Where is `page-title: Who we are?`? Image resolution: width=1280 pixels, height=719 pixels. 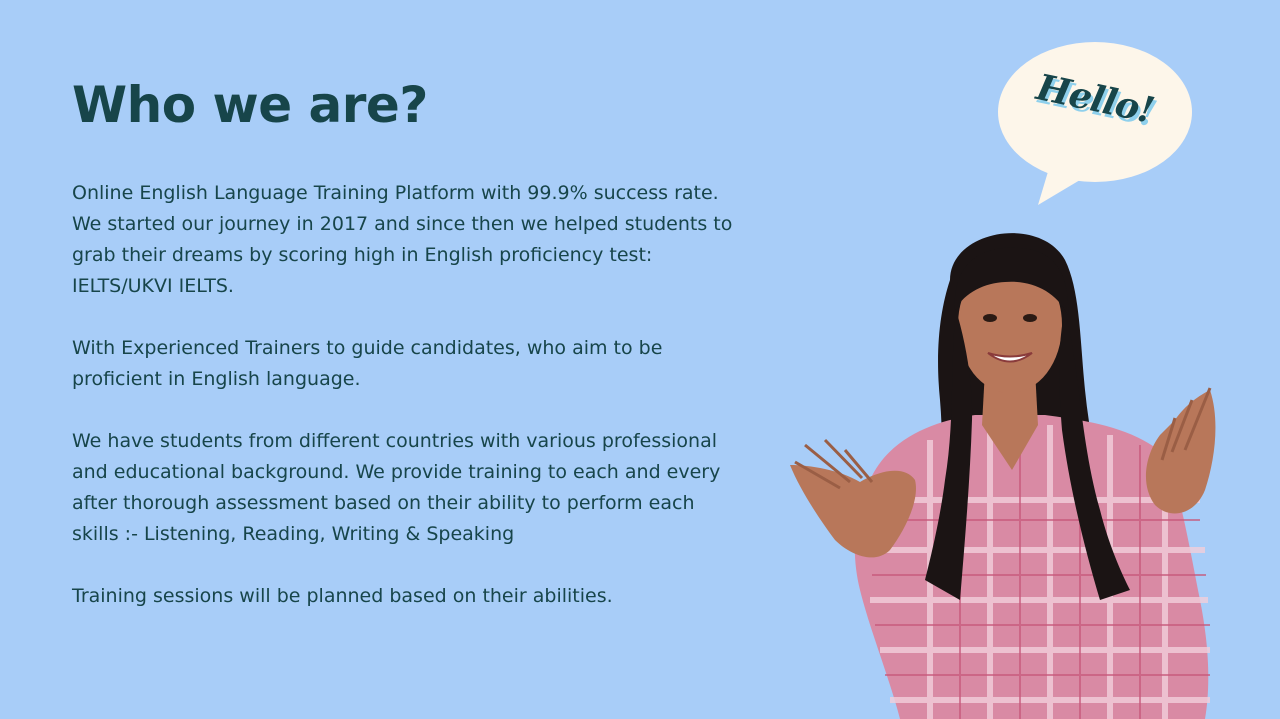
page-title: Who we are? is located at coordinates (250, 105).